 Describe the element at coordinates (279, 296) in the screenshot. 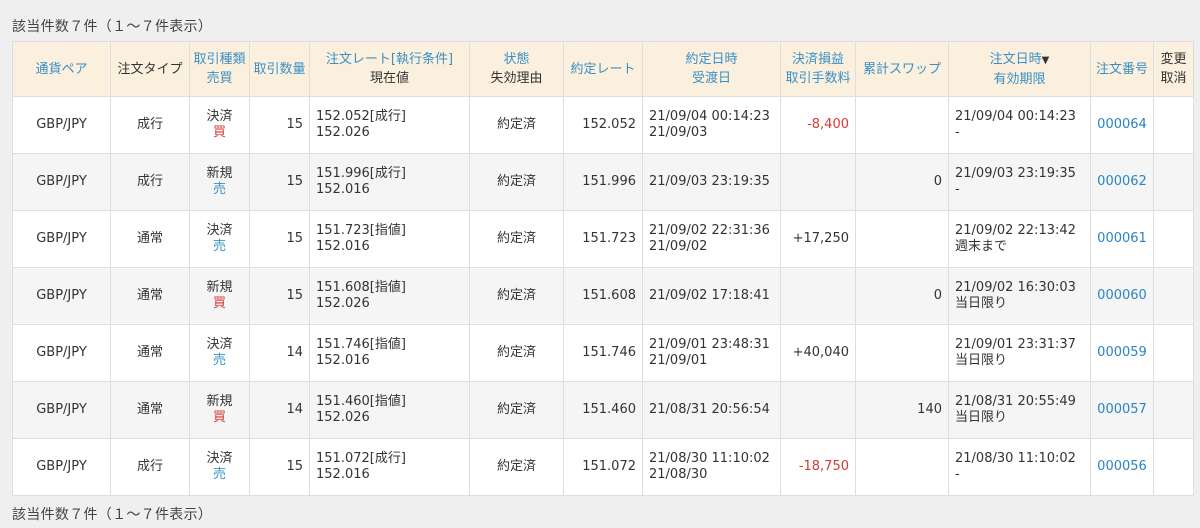

I see `cell-qty: 15` at that location.